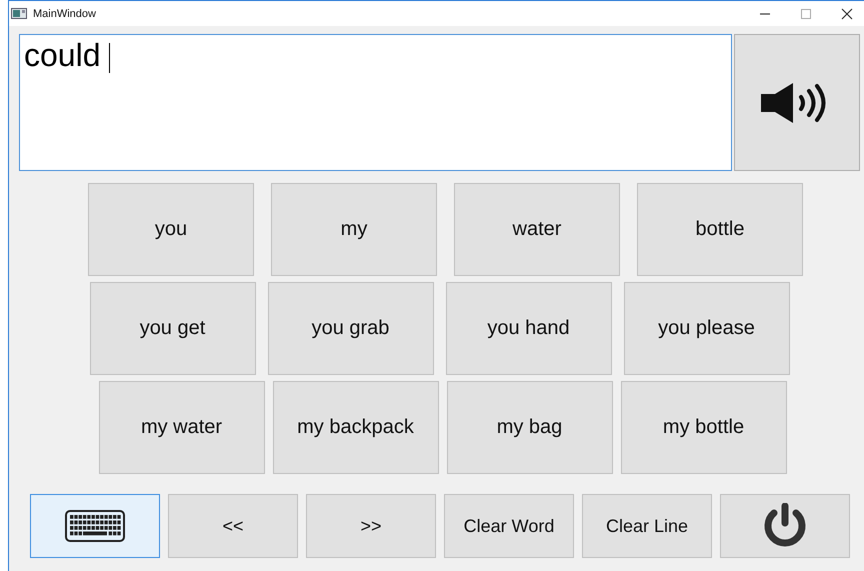  Describe the element at coordinates (529, 328) in the screenshot. I see `word-button: you hand` at that location.